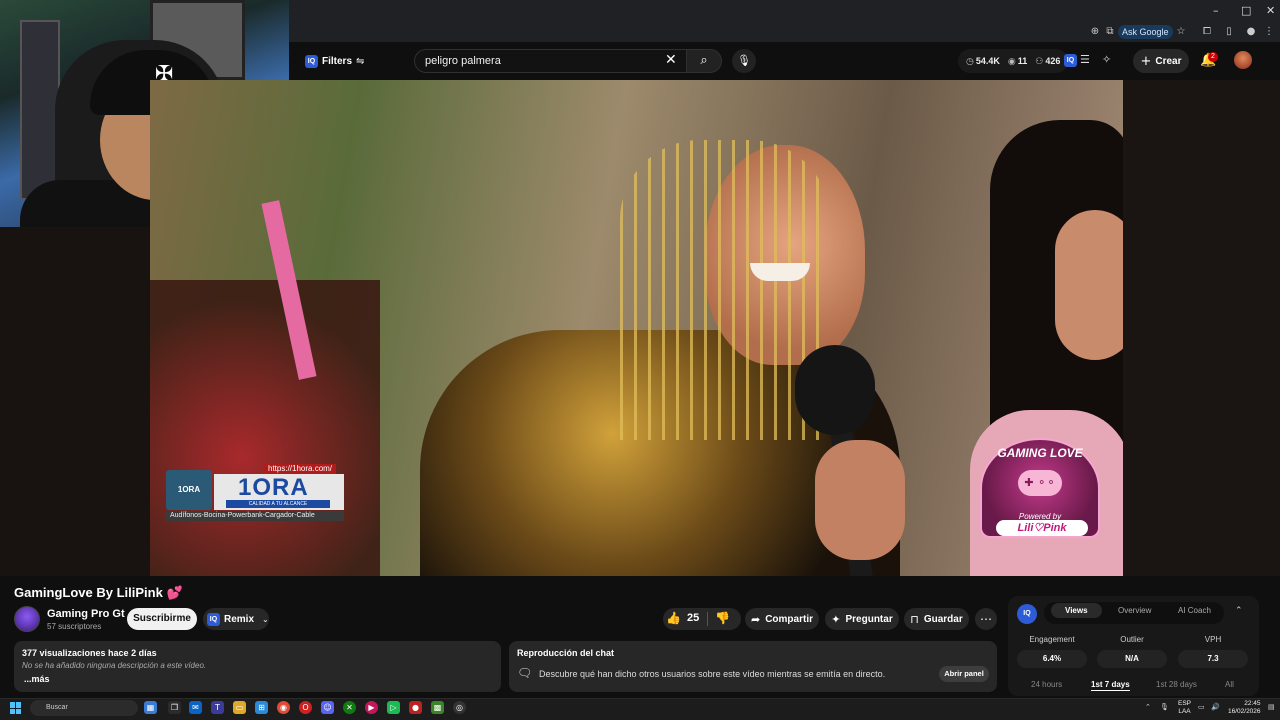 The image size is (1280, 720). Describe the element at coordinates (1146, 61) in the screenshot. I see `plus-icon: +` at that location.